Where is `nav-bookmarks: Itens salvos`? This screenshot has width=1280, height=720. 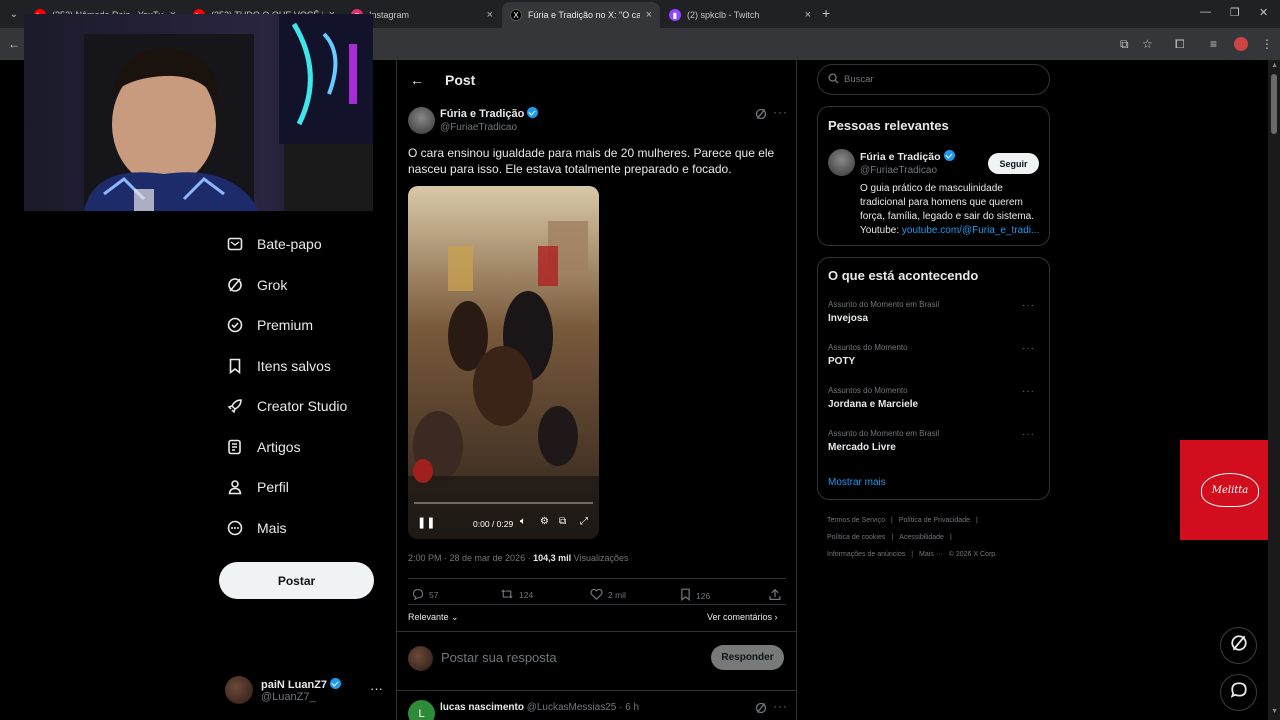 nav-bookmarks: Itens salvos is located at coordinates (278, 366).